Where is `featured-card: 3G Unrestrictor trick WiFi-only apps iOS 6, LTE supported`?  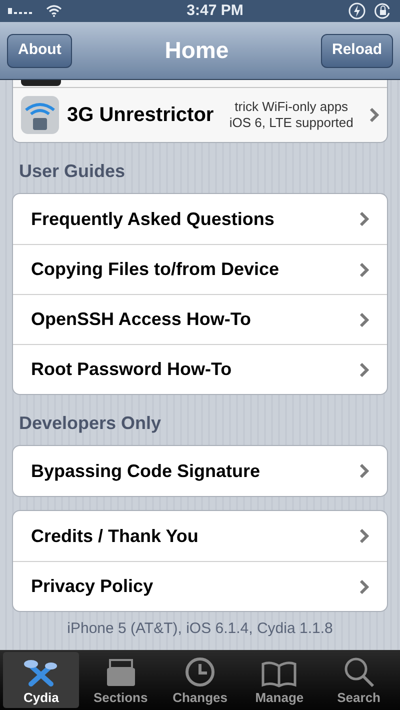
featured-card: 3G Unrestrictor trick WiFi-only apps iOS 6, LTE supported is located at coordinates (200, 111).